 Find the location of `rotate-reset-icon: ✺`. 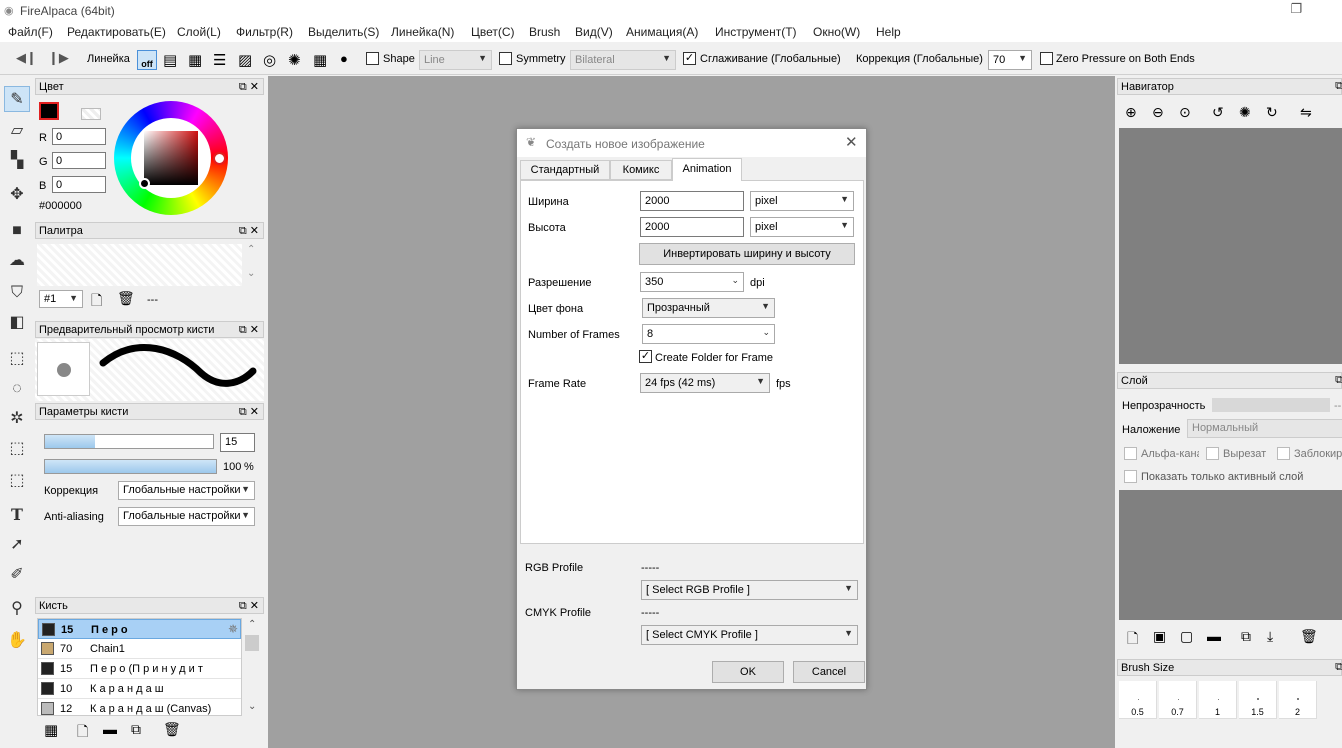

rotate-reset-icon: ✺ is located at coordinates (1245, 112).